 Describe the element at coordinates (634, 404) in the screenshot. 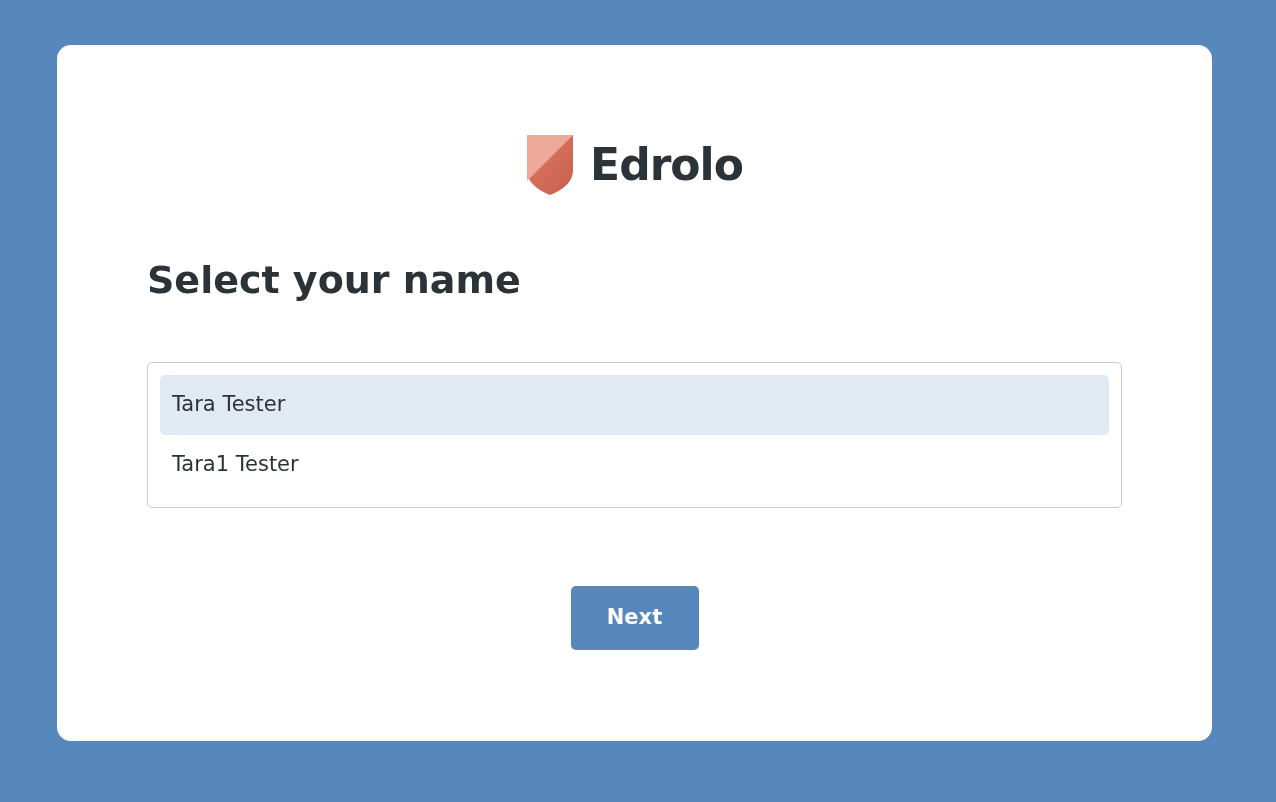

I see `name-option: Tara Tester` at that location.